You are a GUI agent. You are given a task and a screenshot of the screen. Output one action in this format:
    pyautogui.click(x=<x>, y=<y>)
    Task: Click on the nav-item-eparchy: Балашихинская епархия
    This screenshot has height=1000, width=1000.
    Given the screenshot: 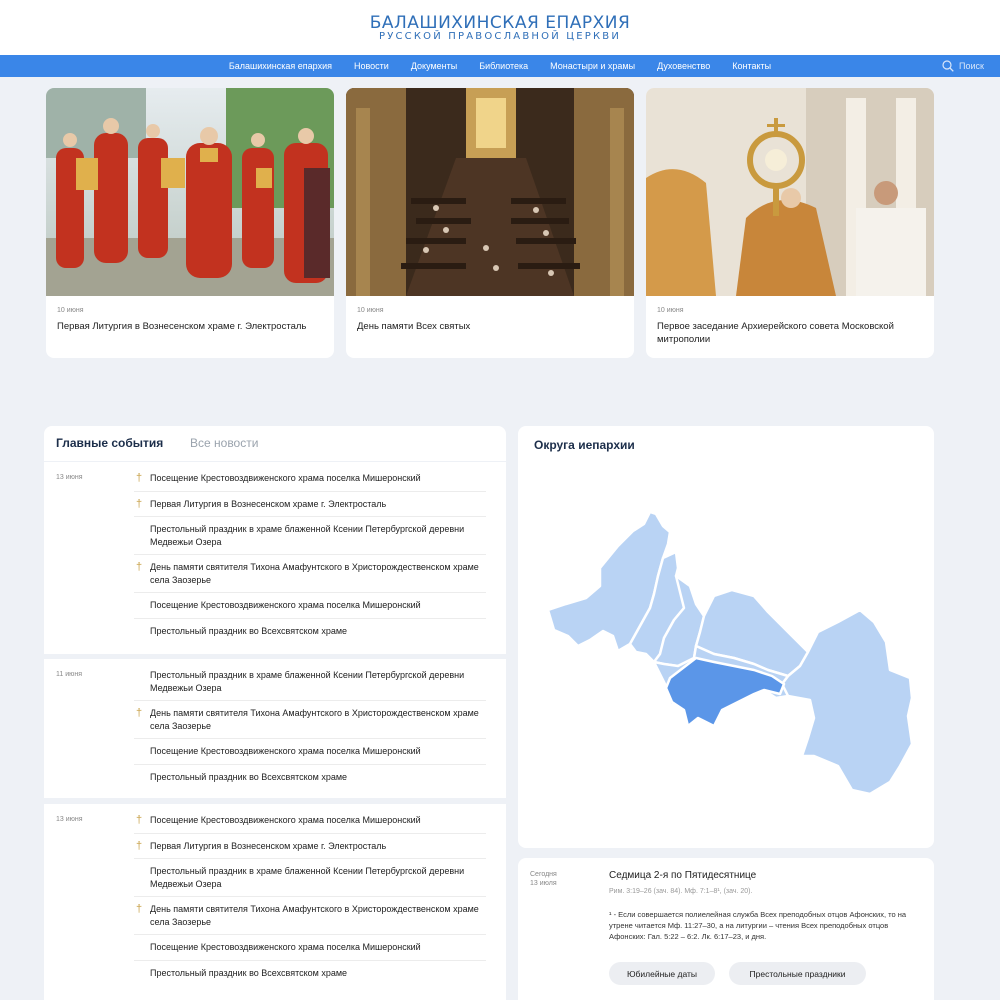 What is the action you would take?
    pyautogui.click(x=280, y=66)
    